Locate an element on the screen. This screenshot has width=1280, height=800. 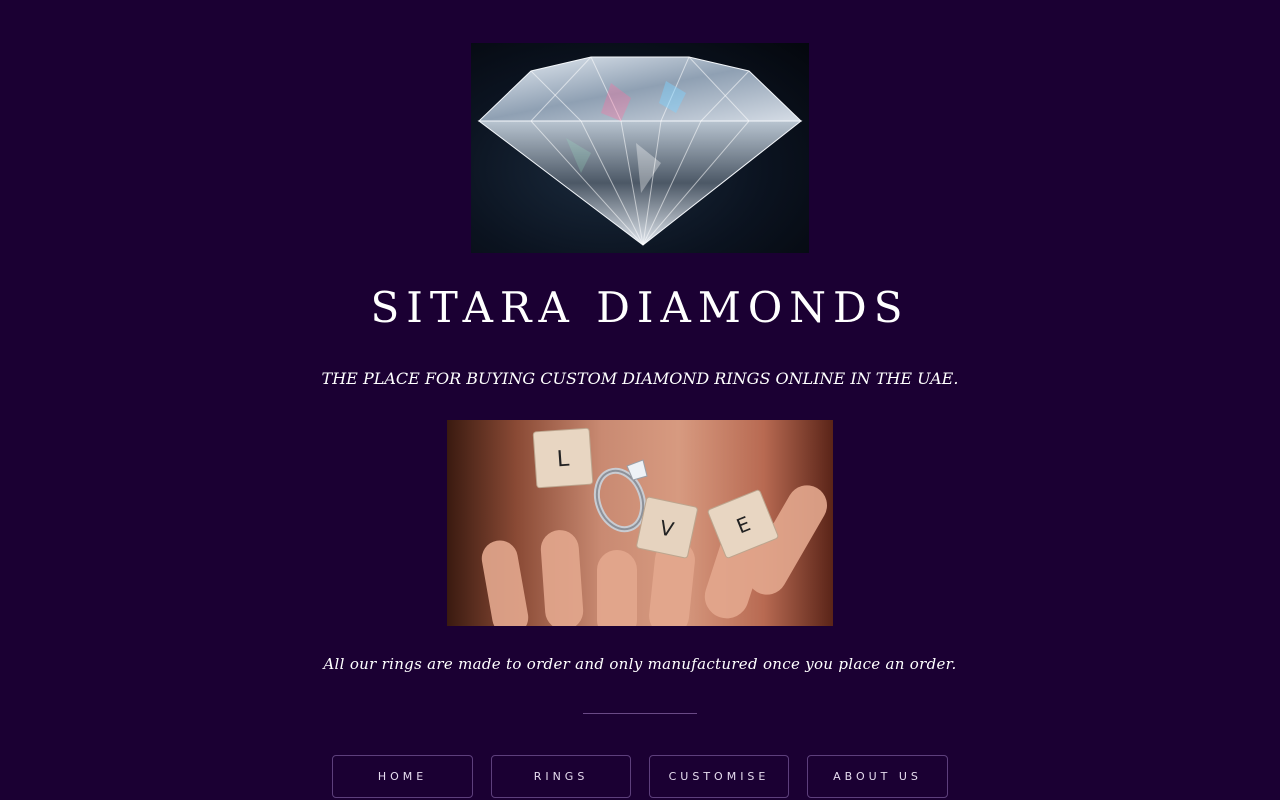
nav-rings-button: RINGS is located at coordinates (561, 776).